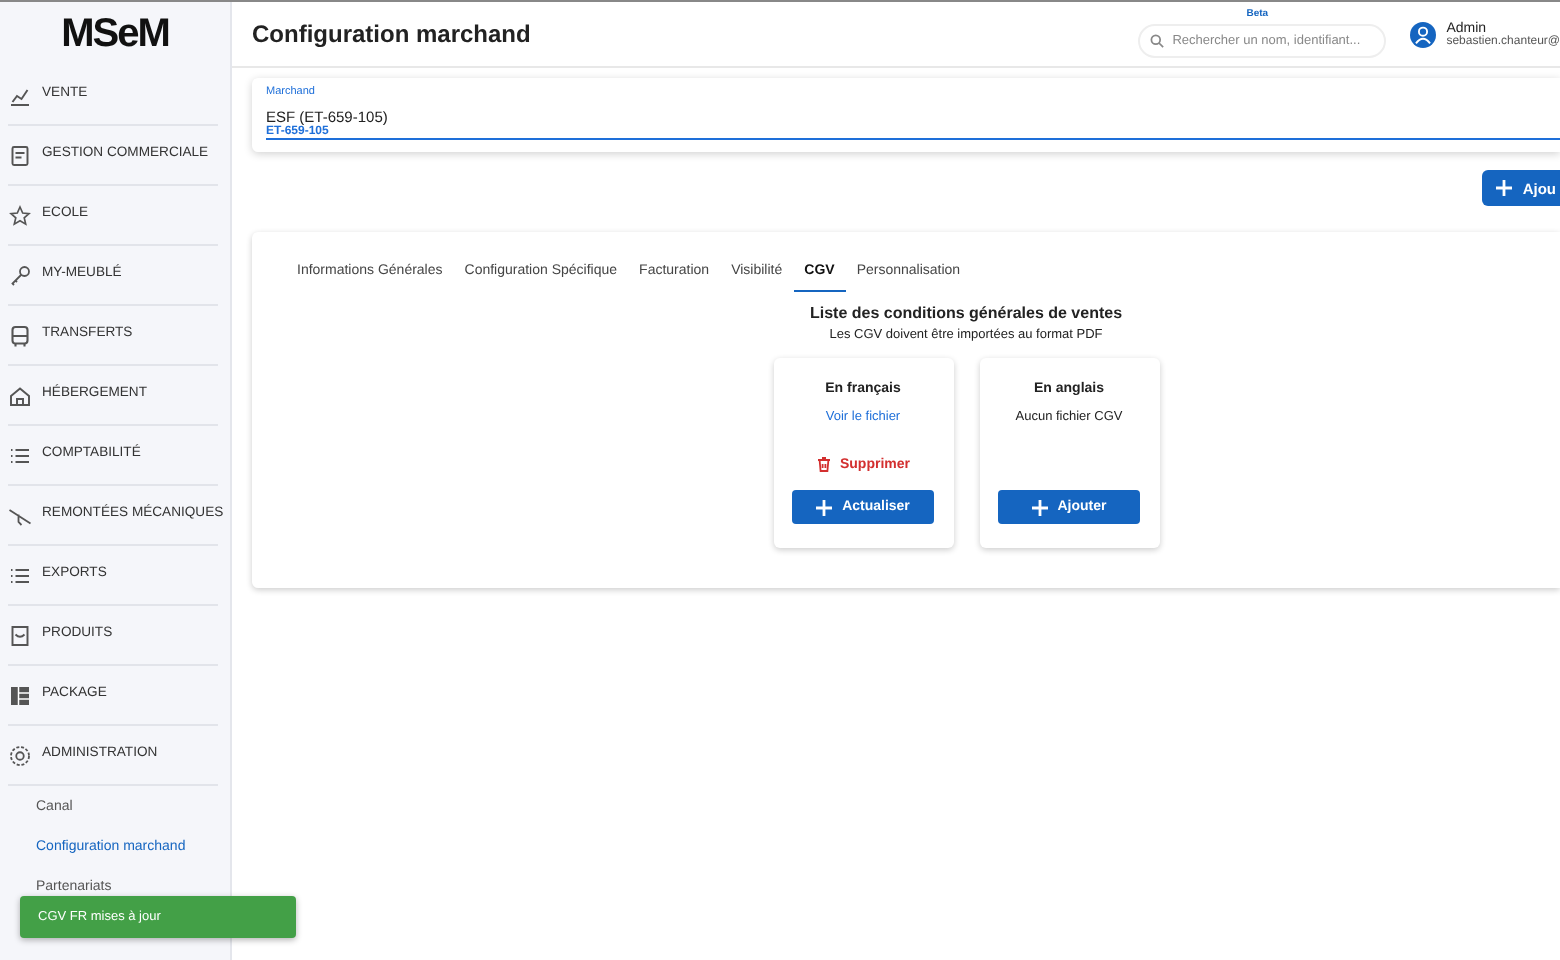 This screenshot has height=960, width=1560. What do you see at coordinates (115, 34) in the screenshot?
I see `logo: MSeM` at bounding box center [115, 34].